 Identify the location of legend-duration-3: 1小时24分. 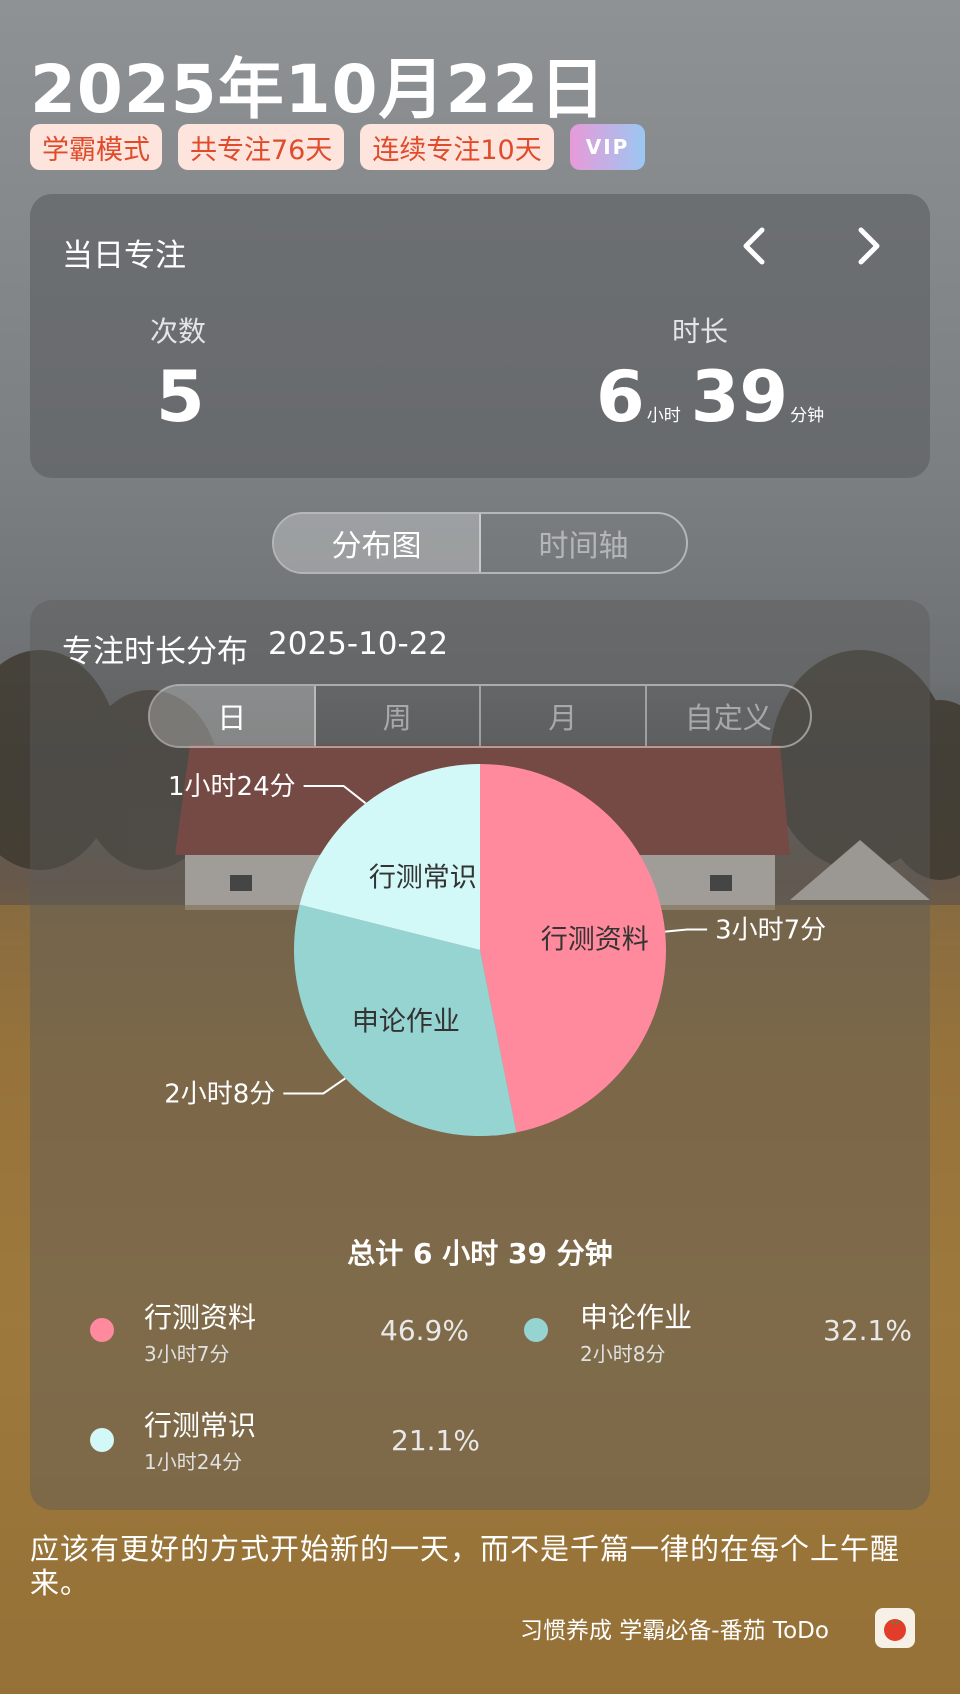
(193, 1462).